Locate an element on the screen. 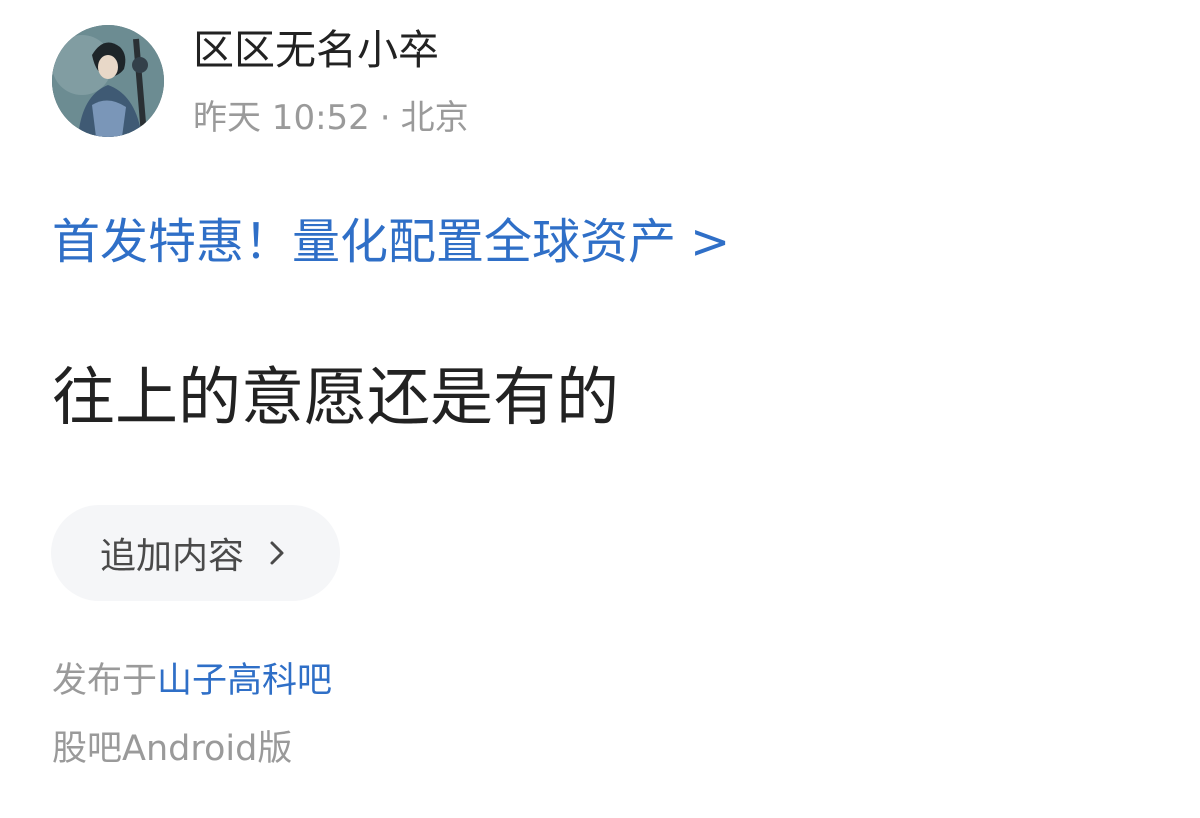  client-source: 股吧Android版 is located at coordinates (172, 749).